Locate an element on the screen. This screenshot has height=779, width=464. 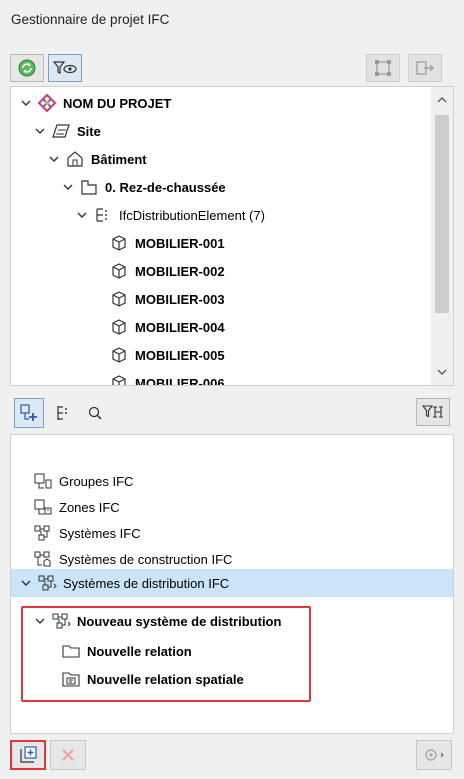
delete-button is located at coordinates (68, 755).